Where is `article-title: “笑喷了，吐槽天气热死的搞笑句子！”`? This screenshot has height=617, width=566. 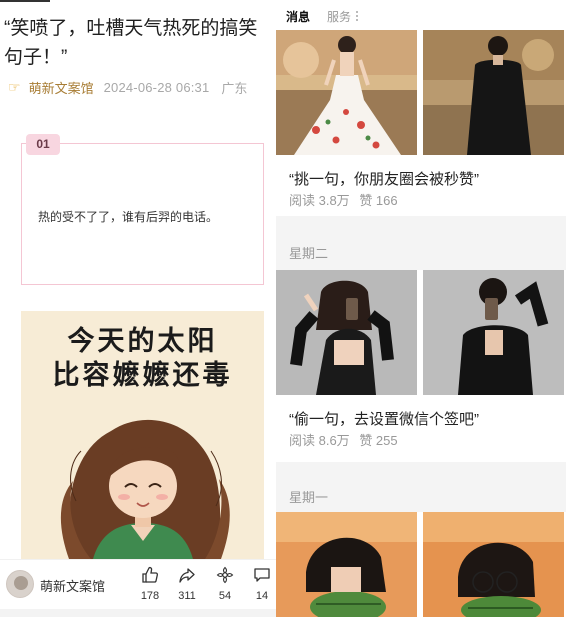 article-title: “笑喷了，吐槽天气热死的搞笑句子！” is located at coordinates (131, 43).